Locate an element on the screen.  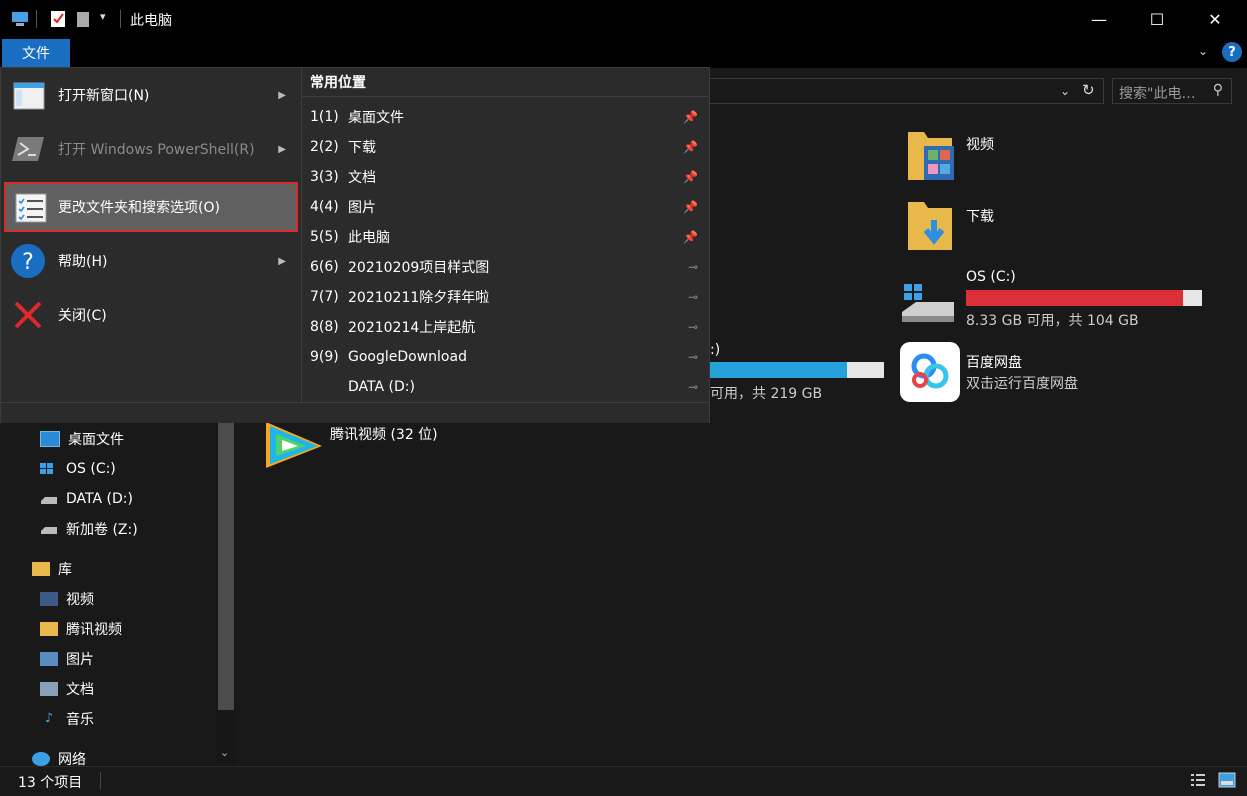
menu-item-open-powershell: 打开 Windows PowerShell(R) ▶ is located at coordinates (151, 149).